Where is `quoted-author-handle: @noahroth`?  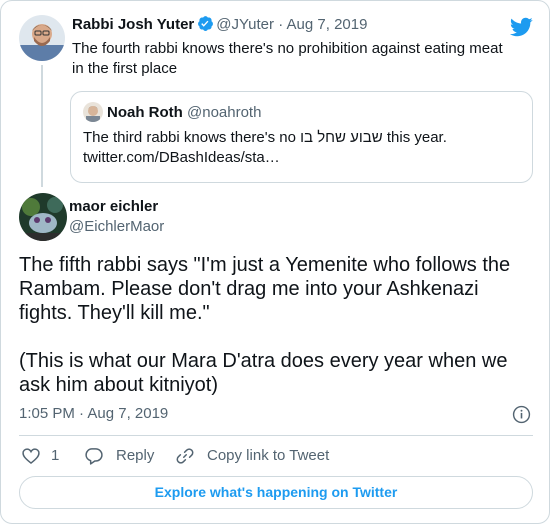
quoted-author-handle: @noahroth is located at coordinates (224, 112).